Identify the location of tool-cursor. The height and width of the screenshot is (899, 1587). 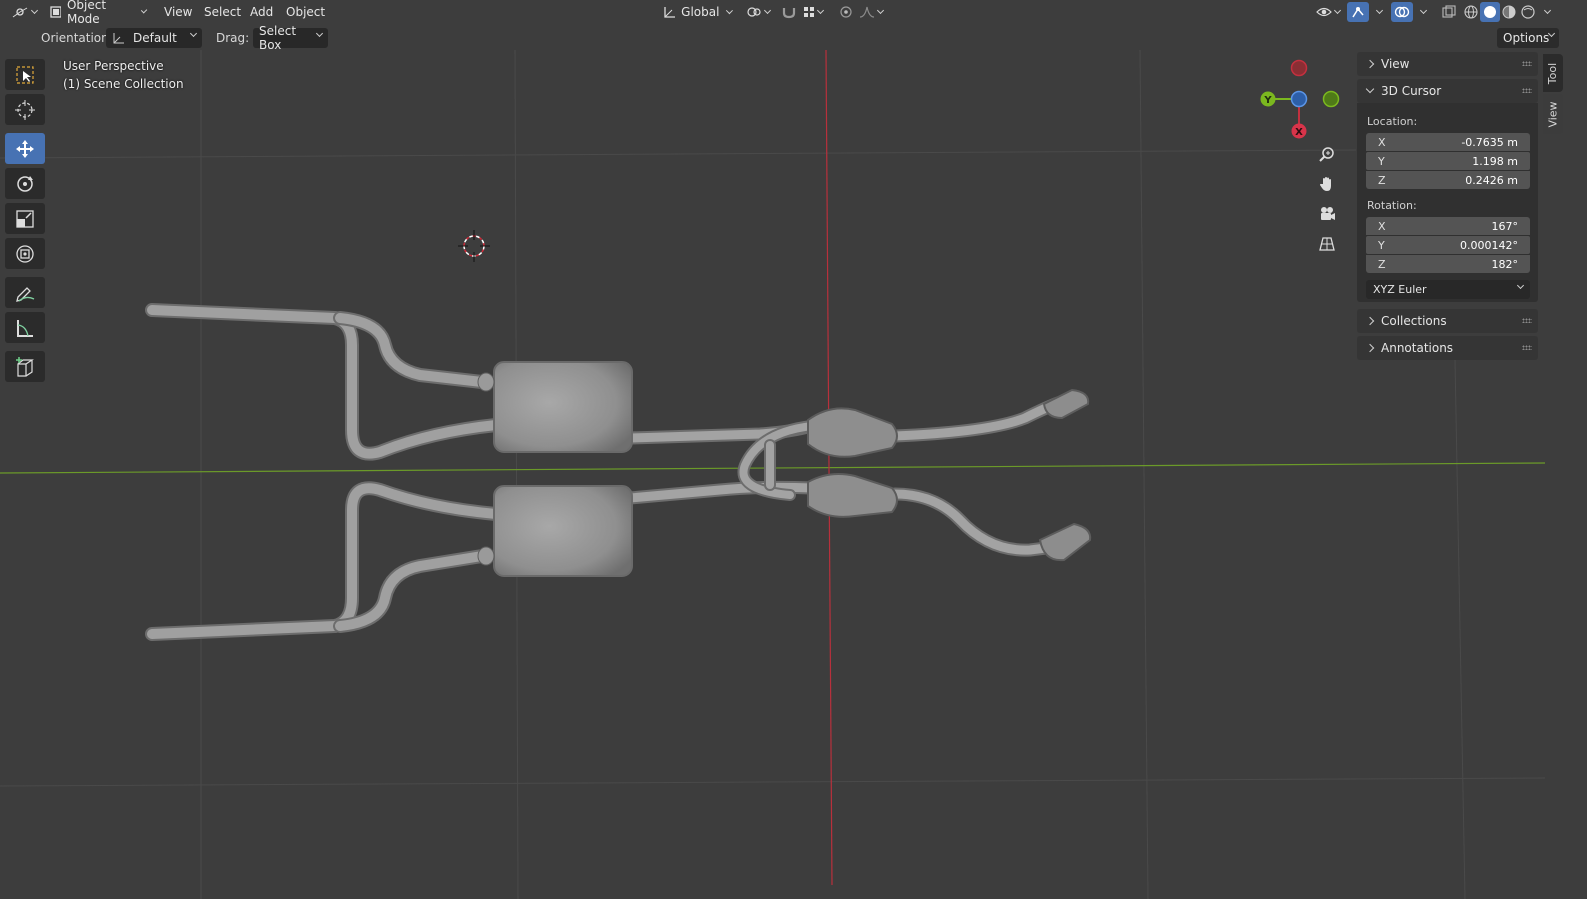
(25, 109).